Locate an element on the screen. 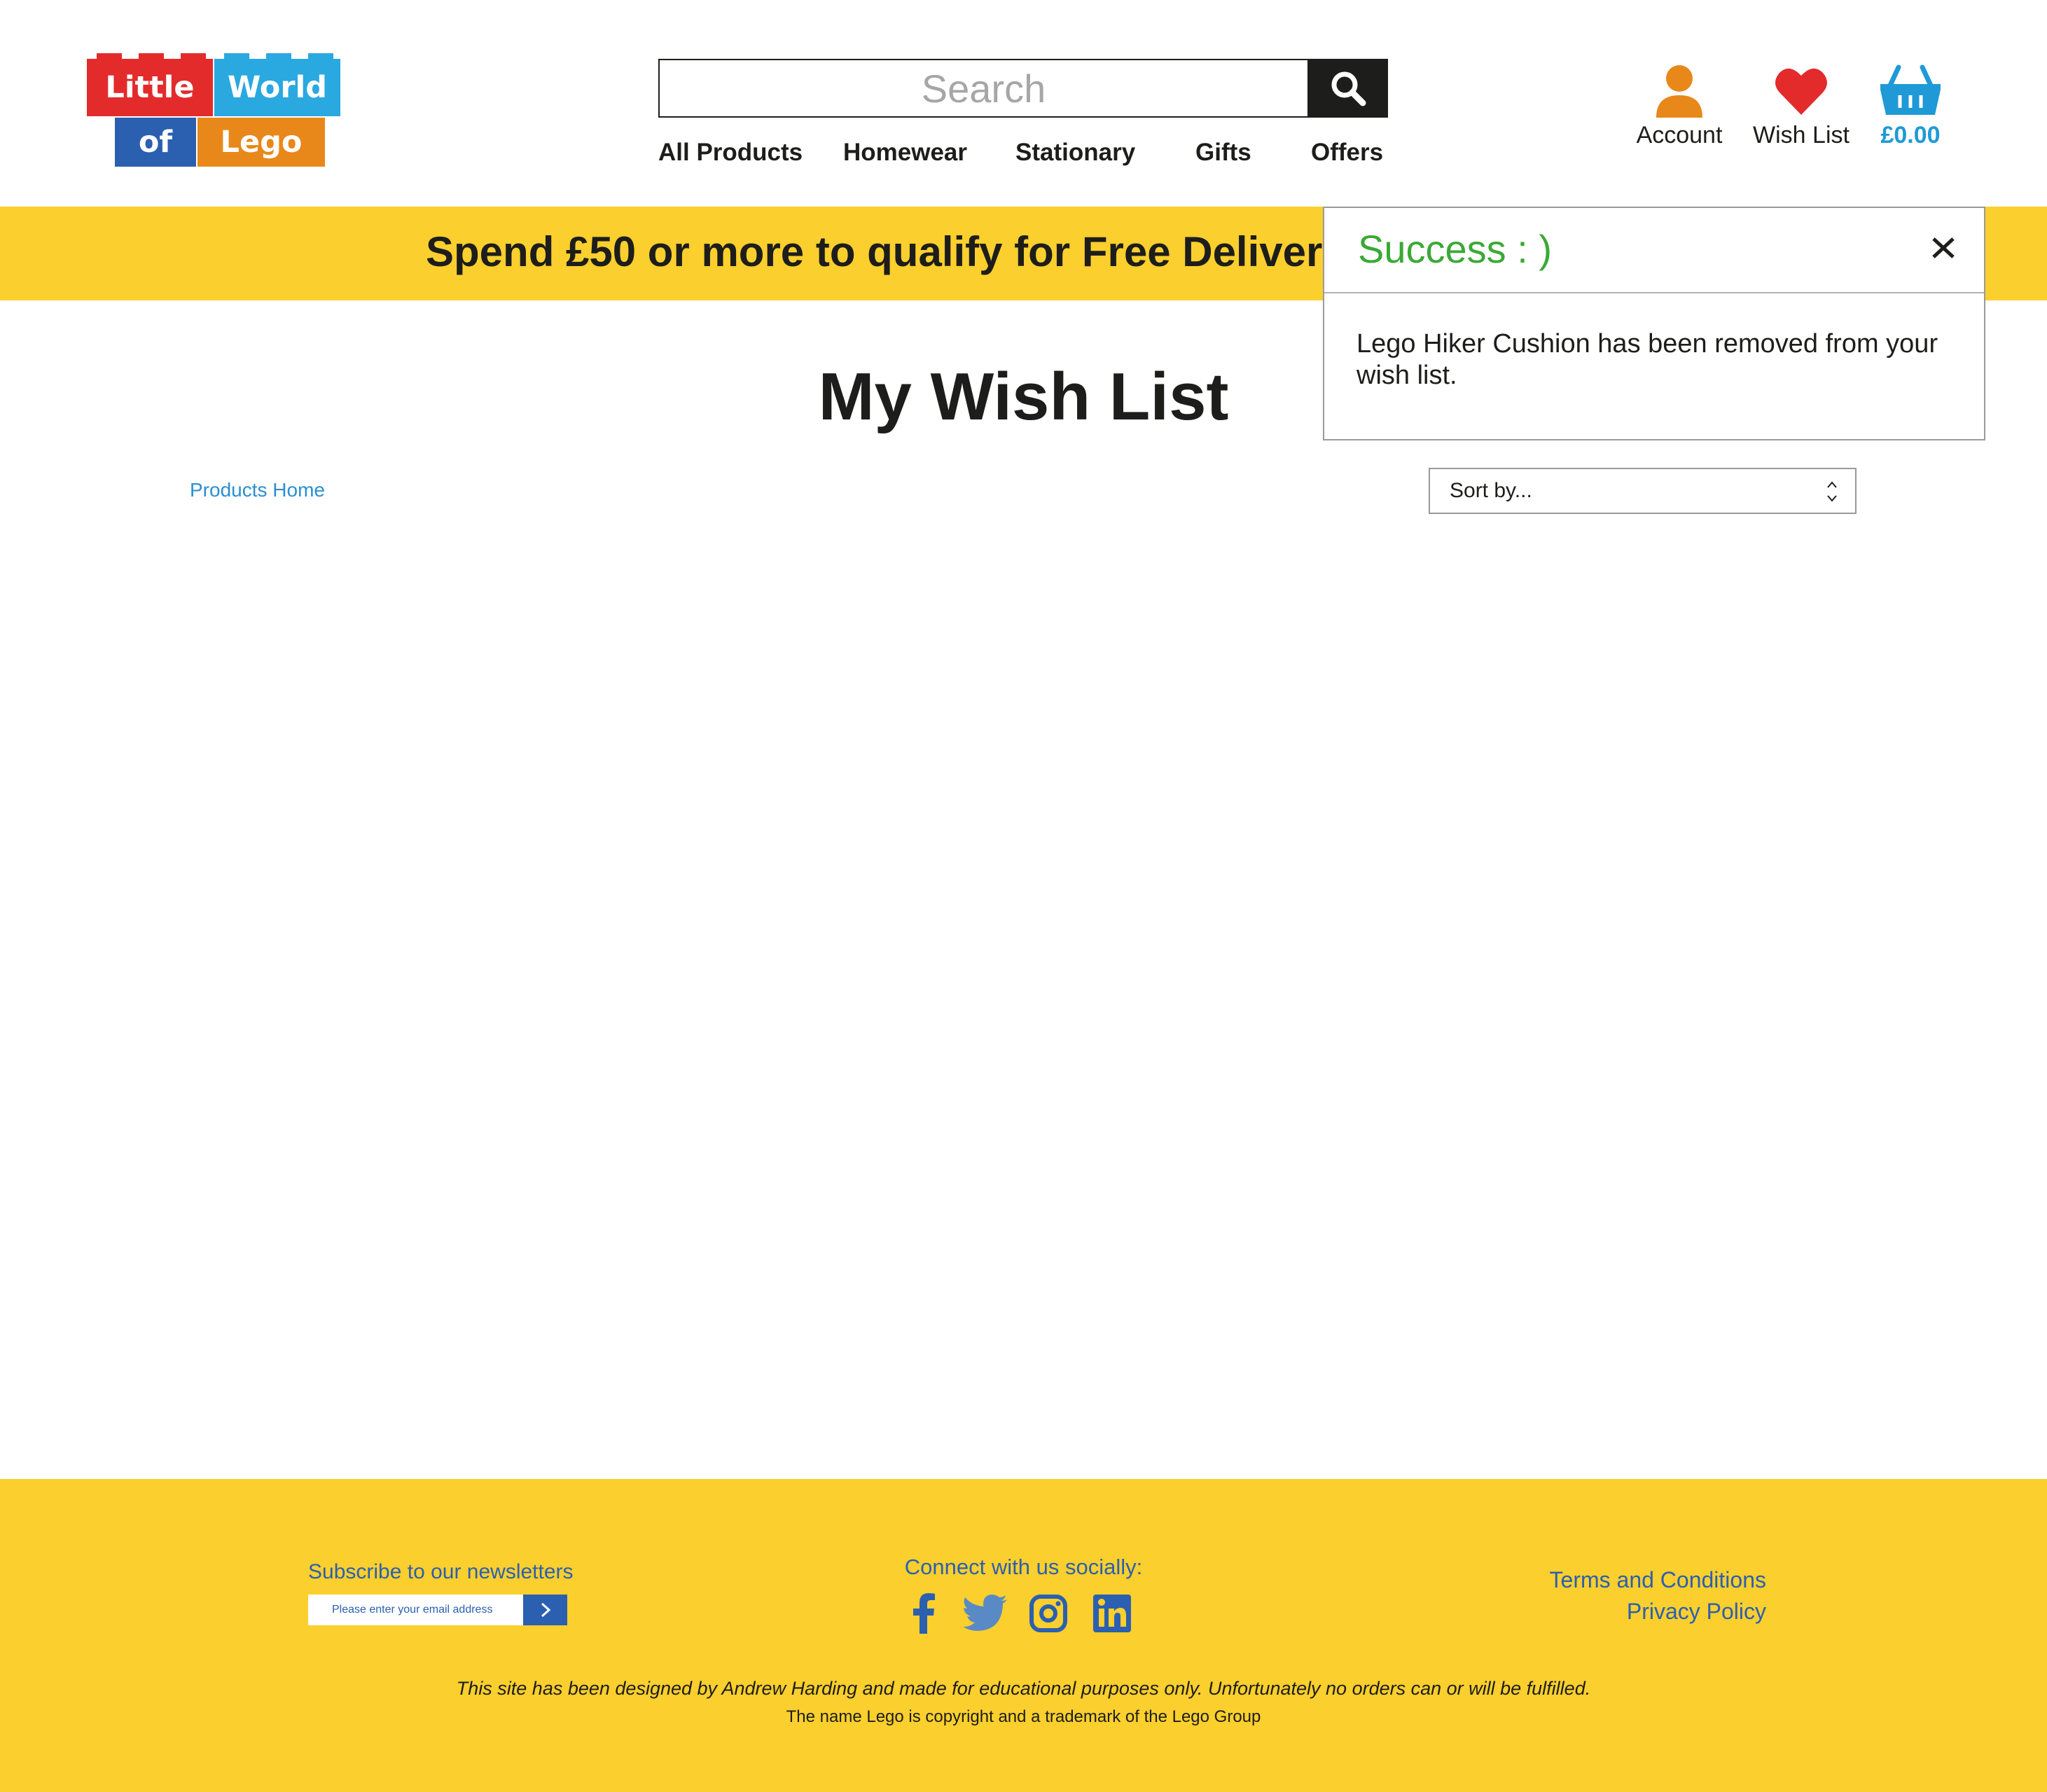 The width and height of the screenshot is (2047, 1792). nav-homewear: Homewear is located at coordinates (905, 153).